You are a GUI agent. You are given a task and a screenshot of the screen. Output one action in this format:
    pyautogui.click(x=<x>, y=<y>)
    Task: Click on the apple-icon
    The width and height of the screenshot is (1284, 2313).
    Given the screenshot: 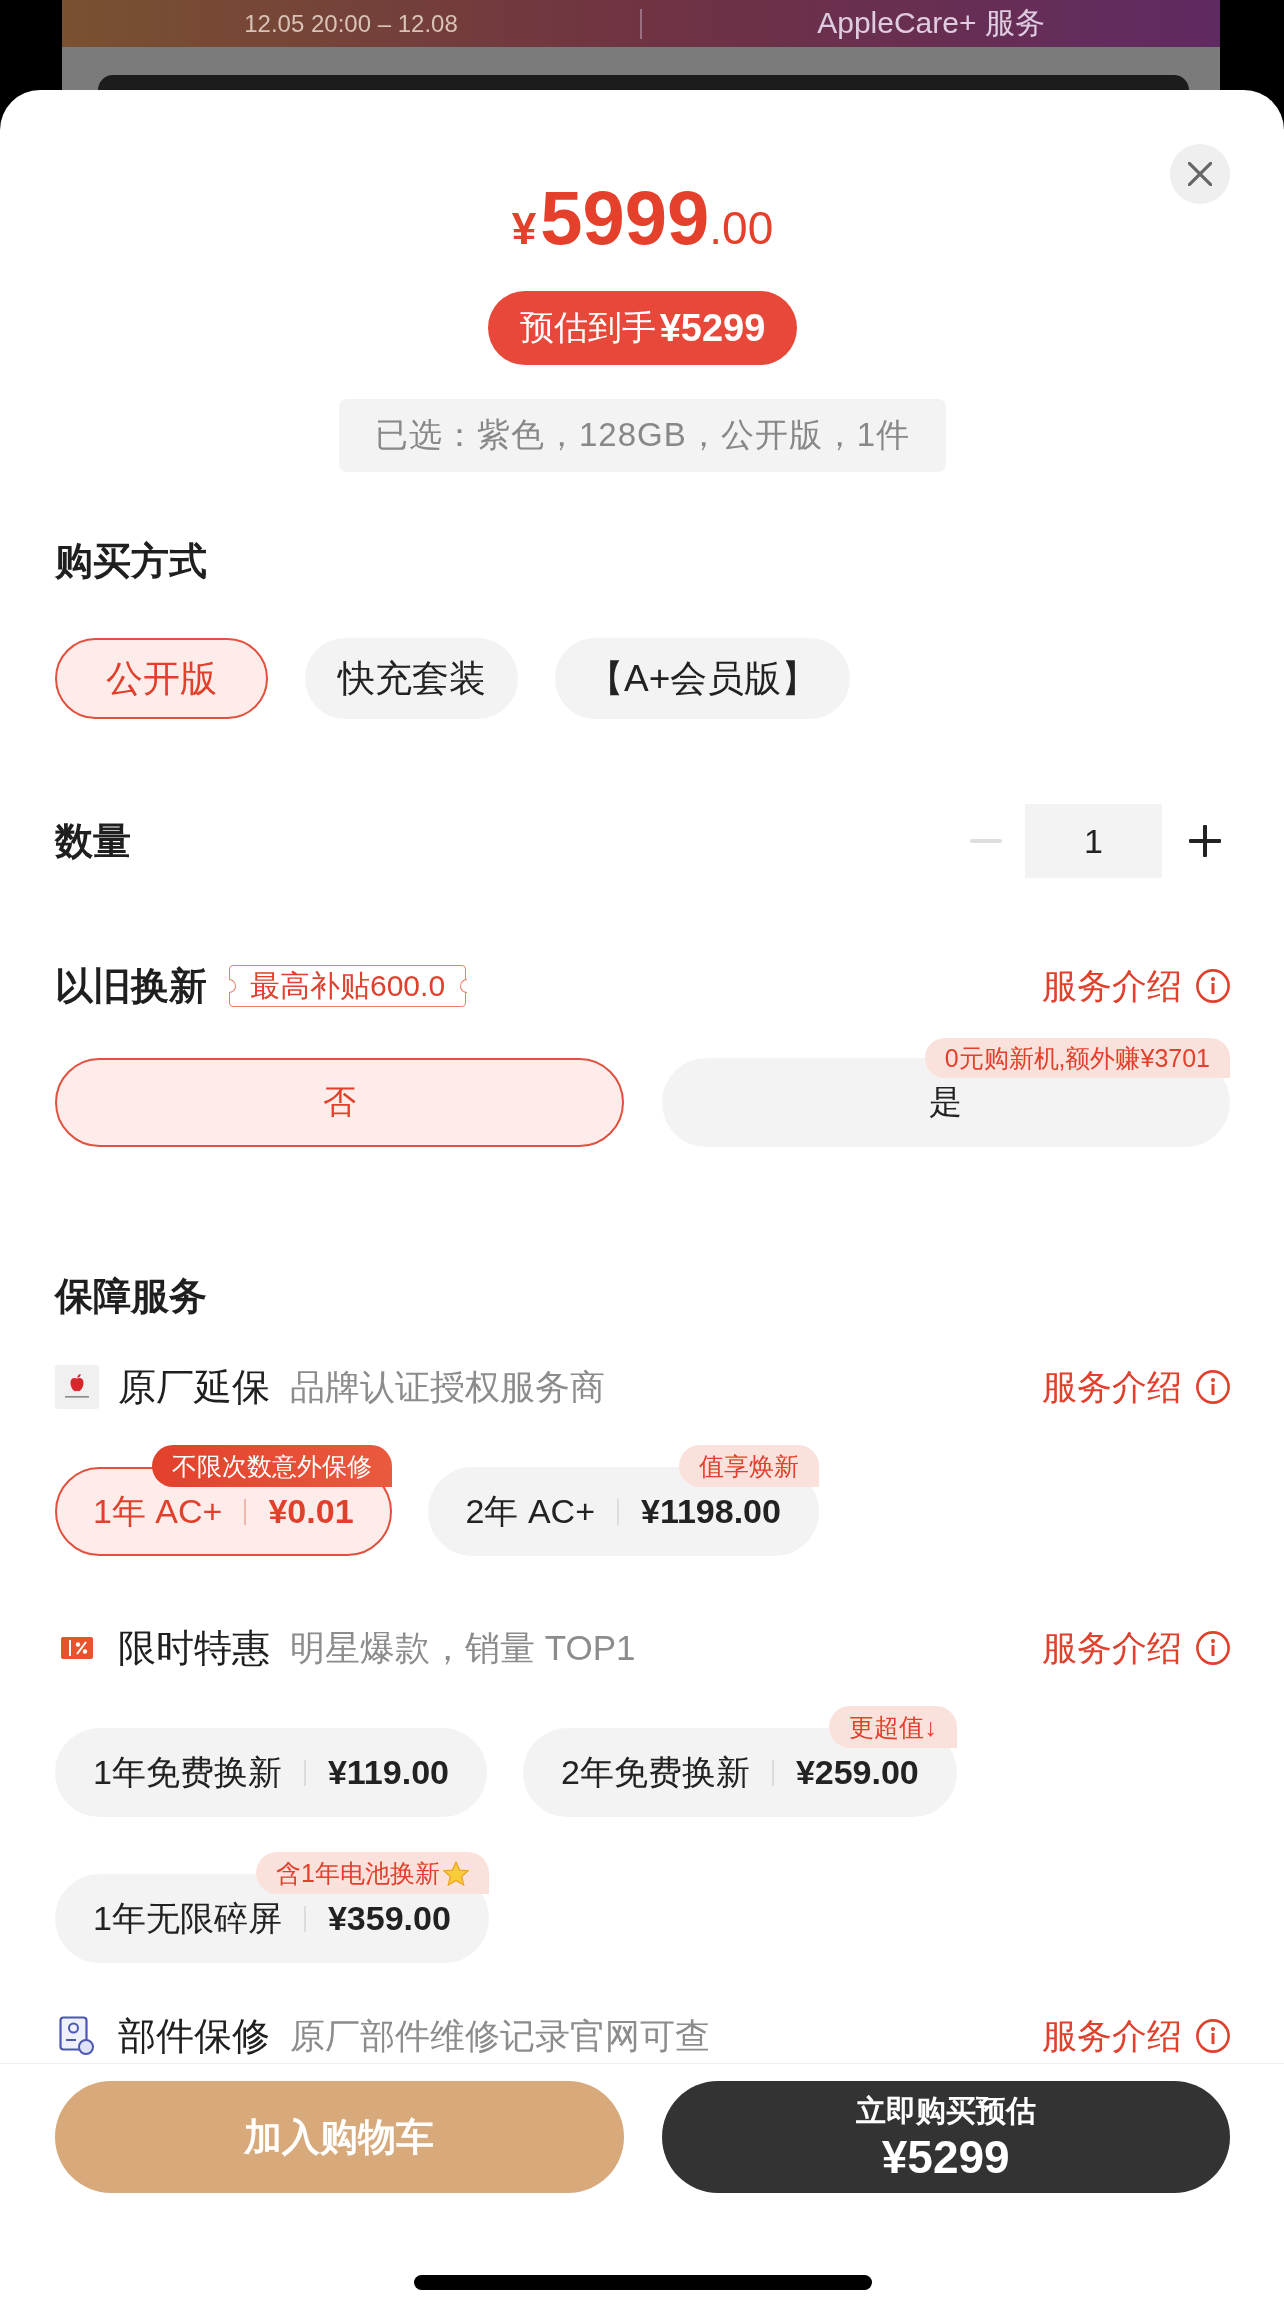 What is the action you would take?
    pyautogui.click(x=77, y=1387)
    